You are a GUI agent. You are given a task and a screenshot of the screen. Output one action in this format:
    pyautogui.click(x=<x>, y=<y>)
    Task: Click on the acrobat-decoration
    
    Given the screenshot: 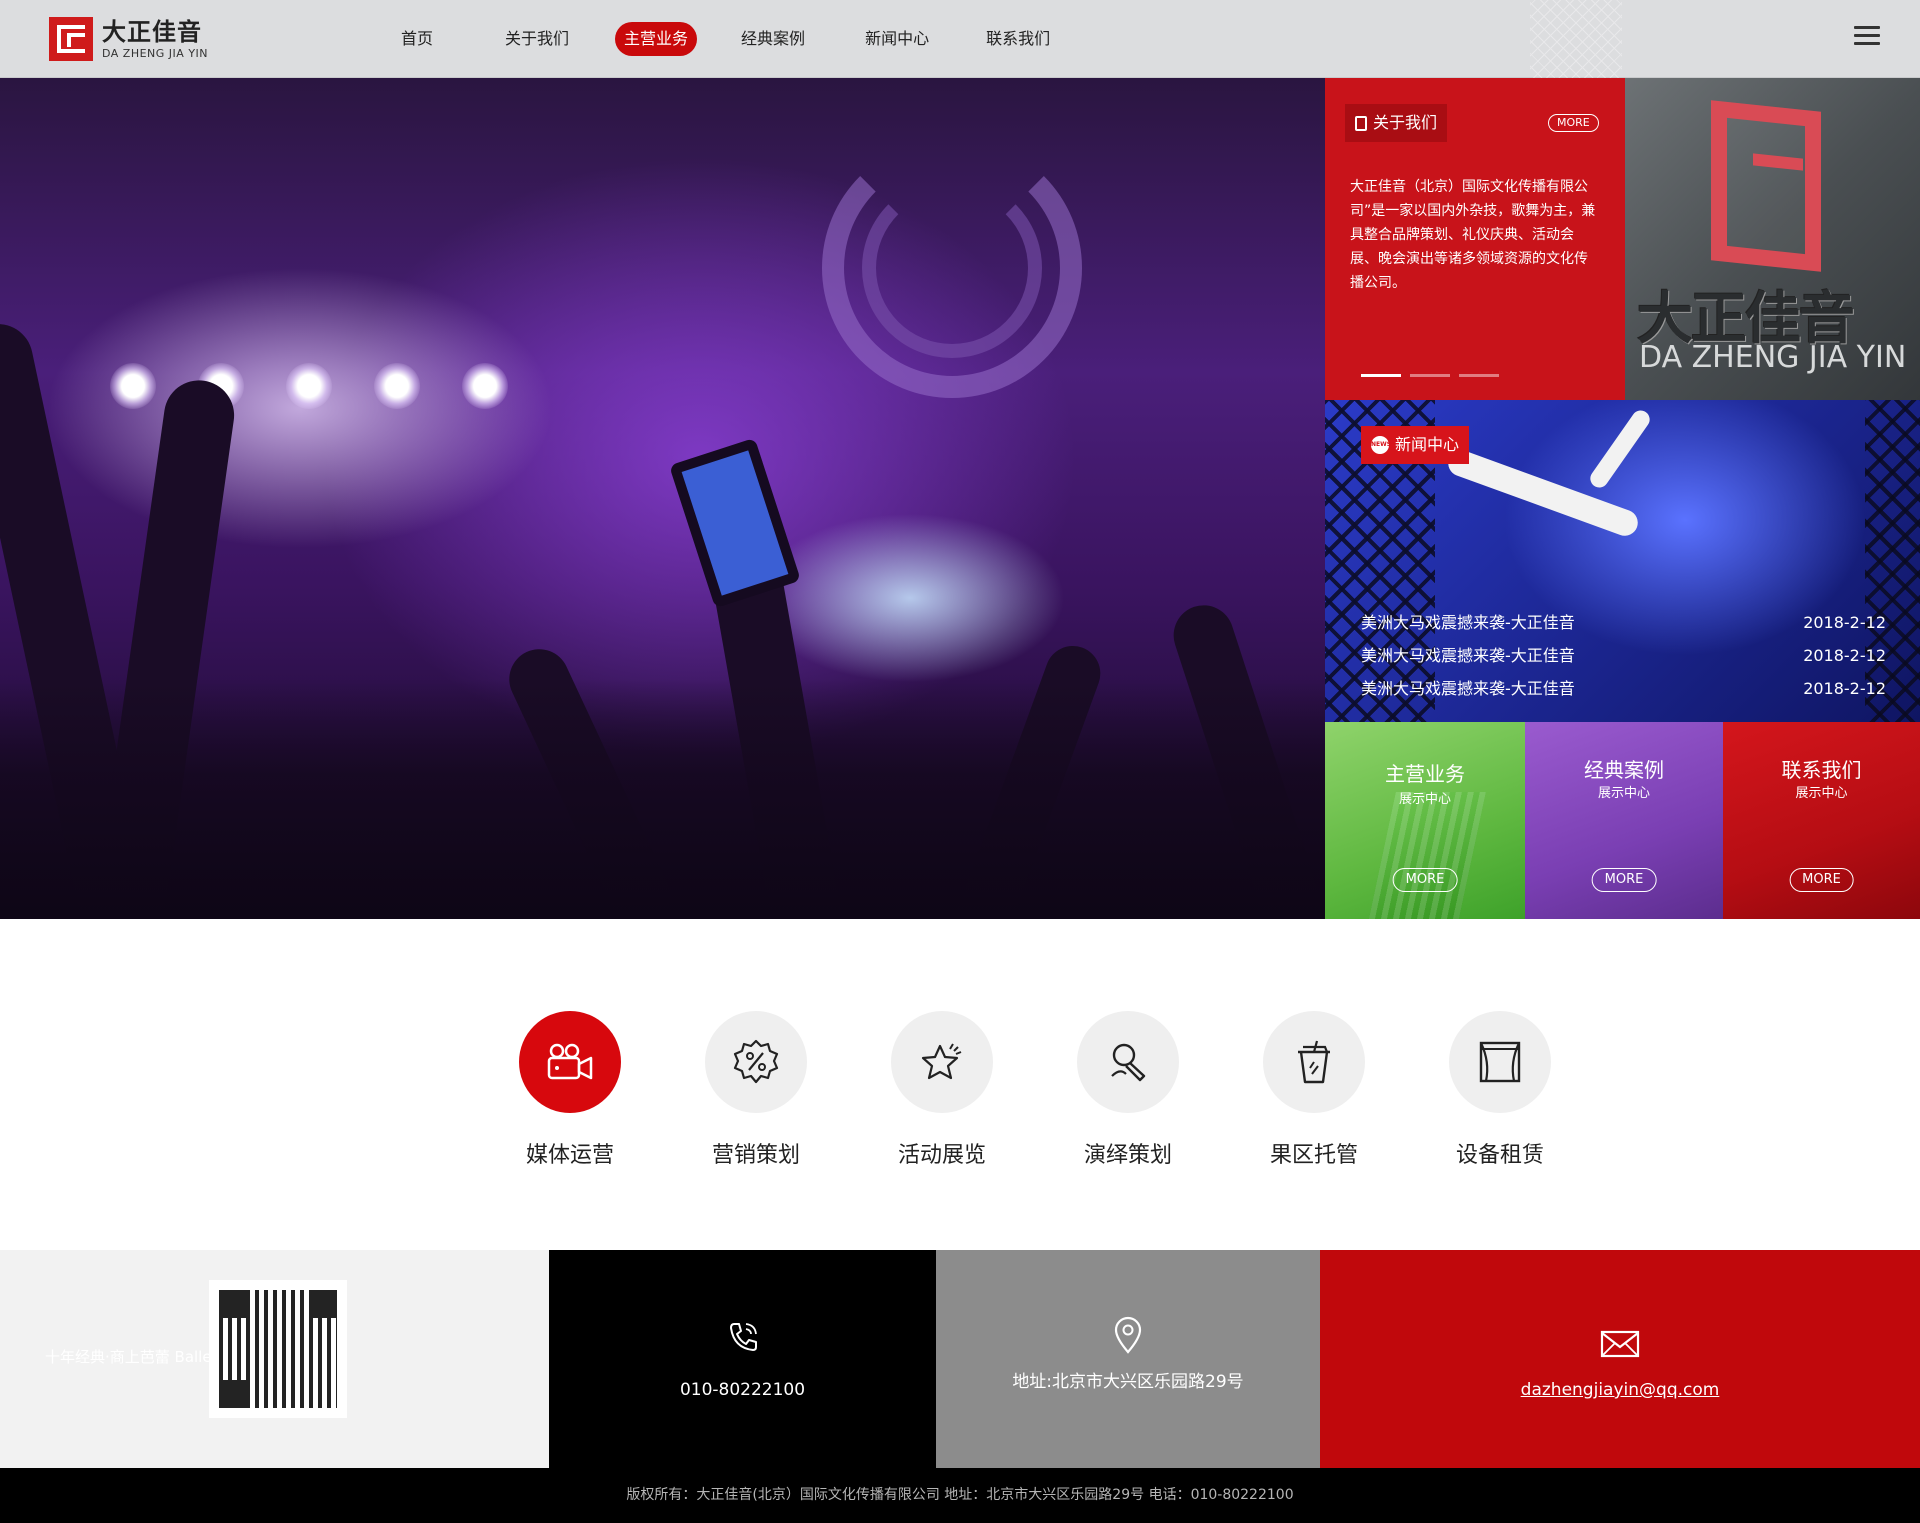 What is the action you would take?
    pyautogui.click(x=1620, y=449)
    